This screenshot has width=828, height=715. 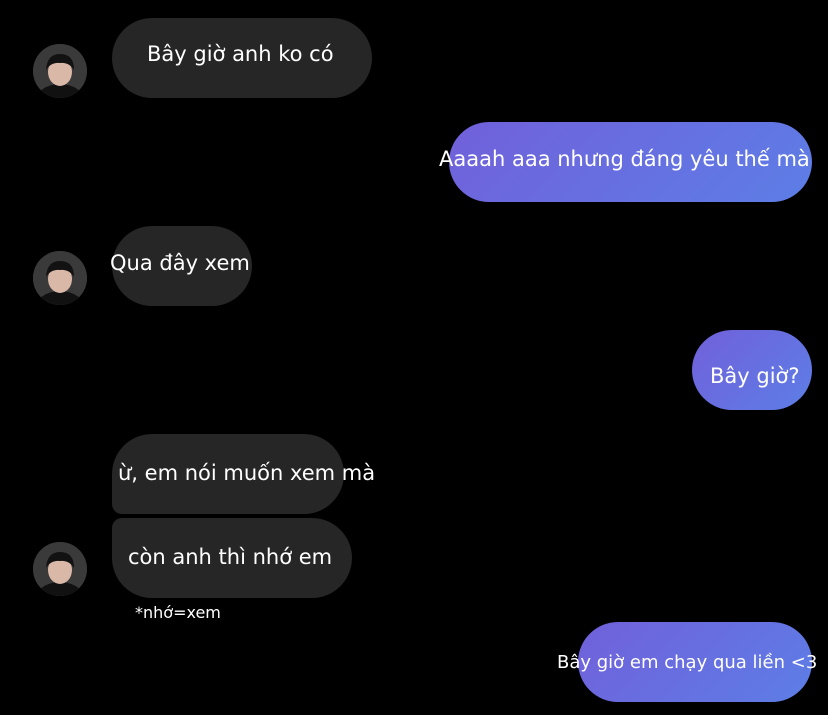 What do you see at coordinates (180, 263) in the screenshot?
I see `message-text: Qua đây xem` at bounding box center [180, 263].